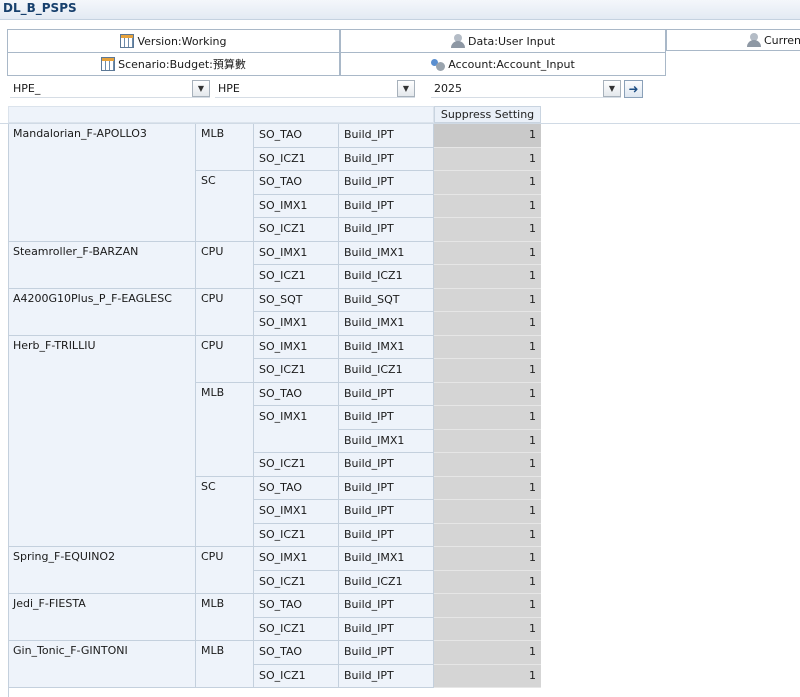  Describe the element at coordinates (173, 64) in the screenshot. I see `pov-scenario: Scenario:Budget:預算數` at that location.